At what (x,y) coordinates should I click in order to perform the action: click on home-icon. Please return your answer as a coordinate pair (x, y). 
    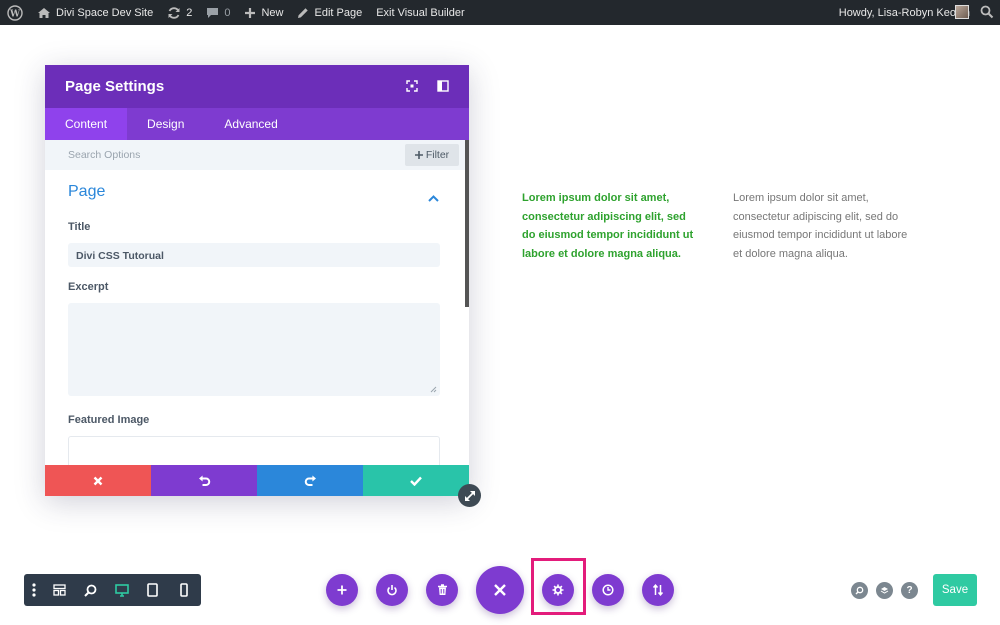
    Looking at the image, I should click on (44, 12).